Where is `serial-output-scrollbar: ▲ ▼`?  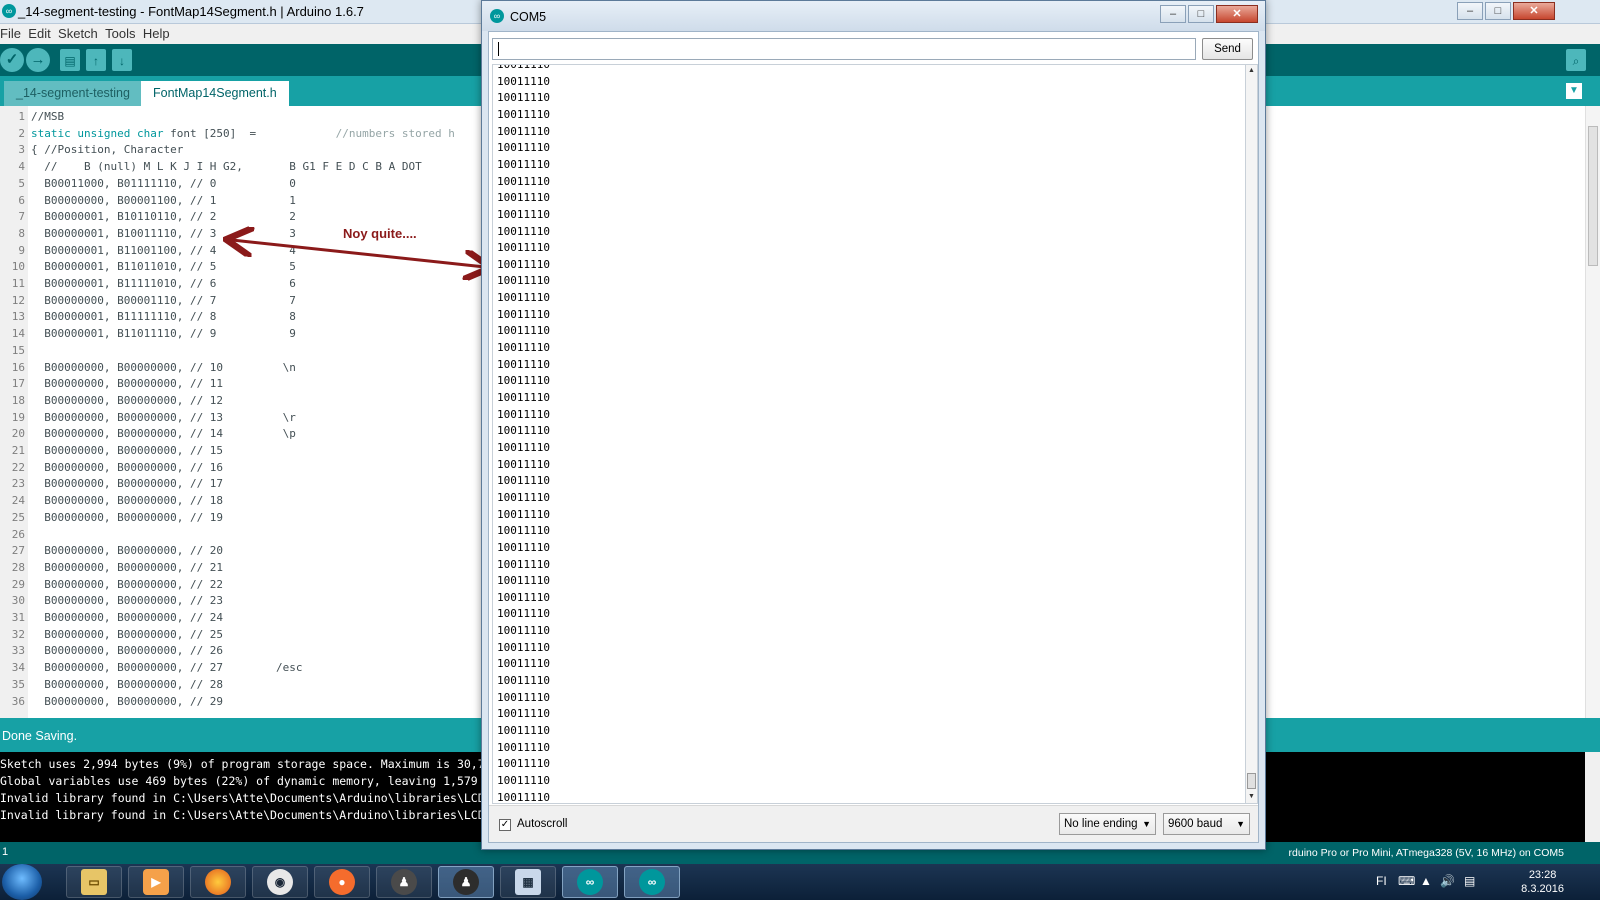 serial-output-scrollbar: ▲ ▼ is located at coordinates (1252, 434).